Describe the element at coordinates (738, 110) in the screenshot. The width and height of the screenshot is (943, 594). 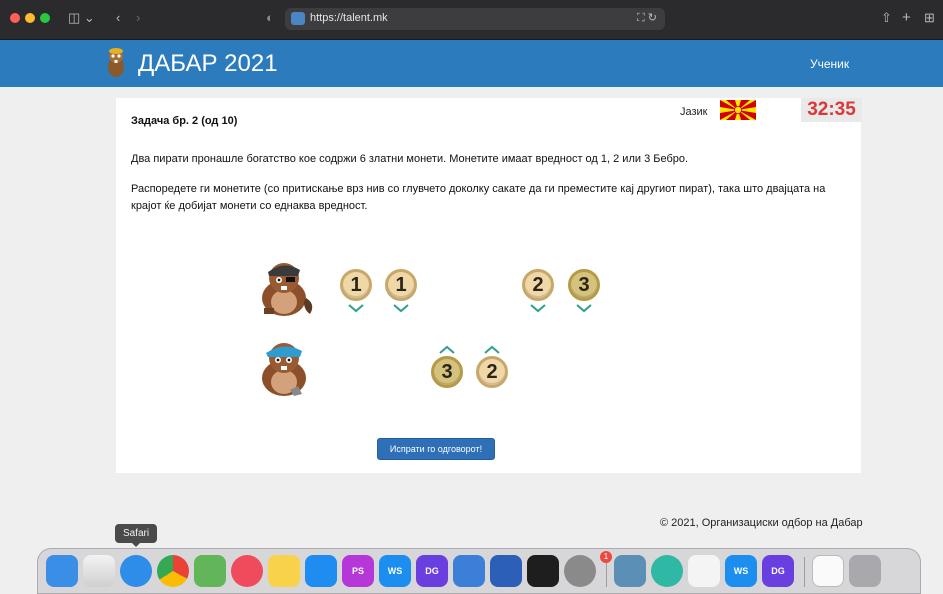
I see `macedonian-flag-icon` at that location.